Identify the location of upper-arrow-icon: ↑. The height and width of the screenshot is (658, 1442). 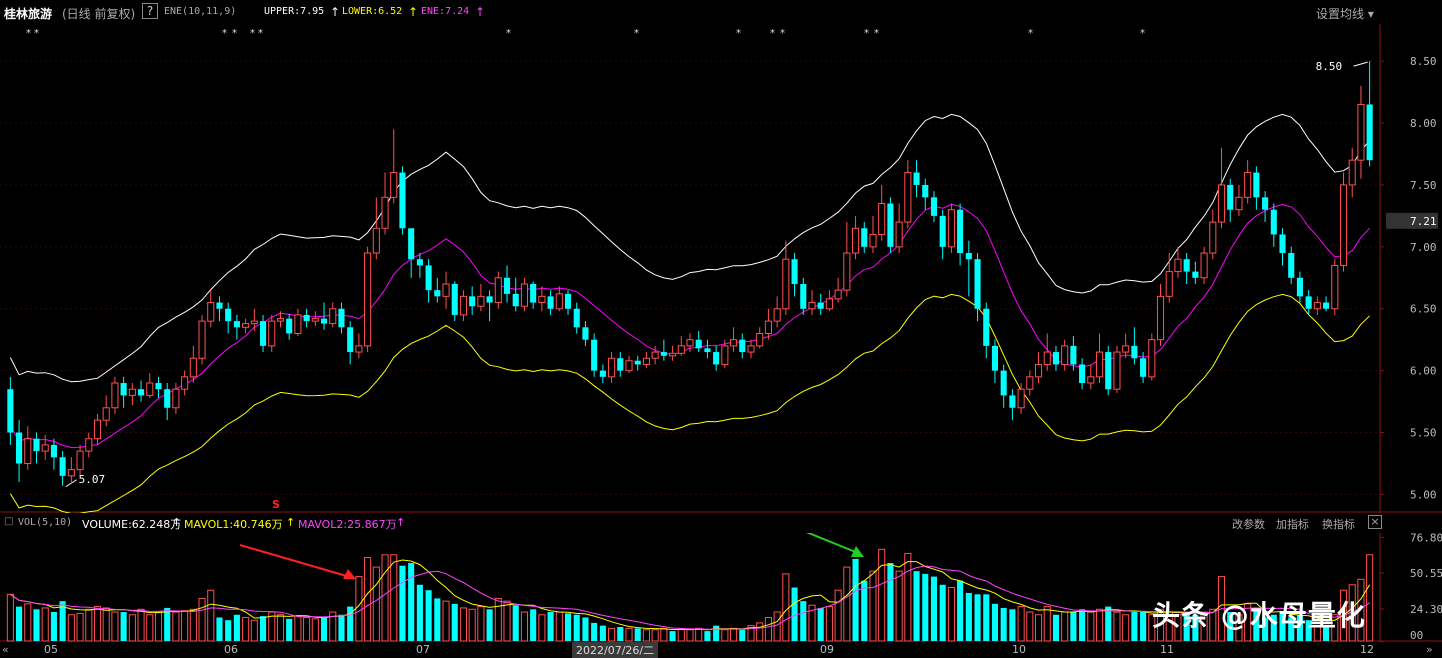
(335, 12).